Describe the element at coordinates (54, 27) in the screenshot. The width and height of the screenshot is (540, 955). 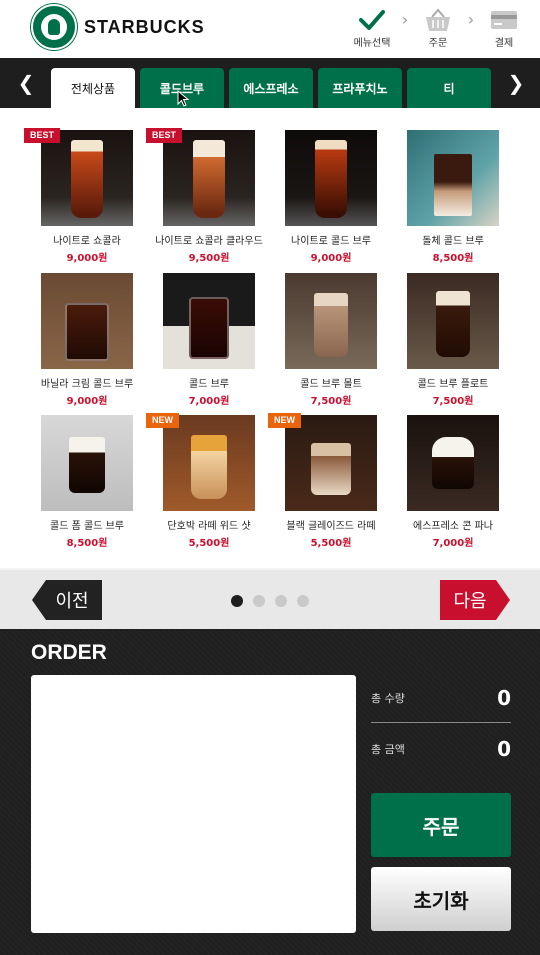
I see `starbucks-logo` at that location.